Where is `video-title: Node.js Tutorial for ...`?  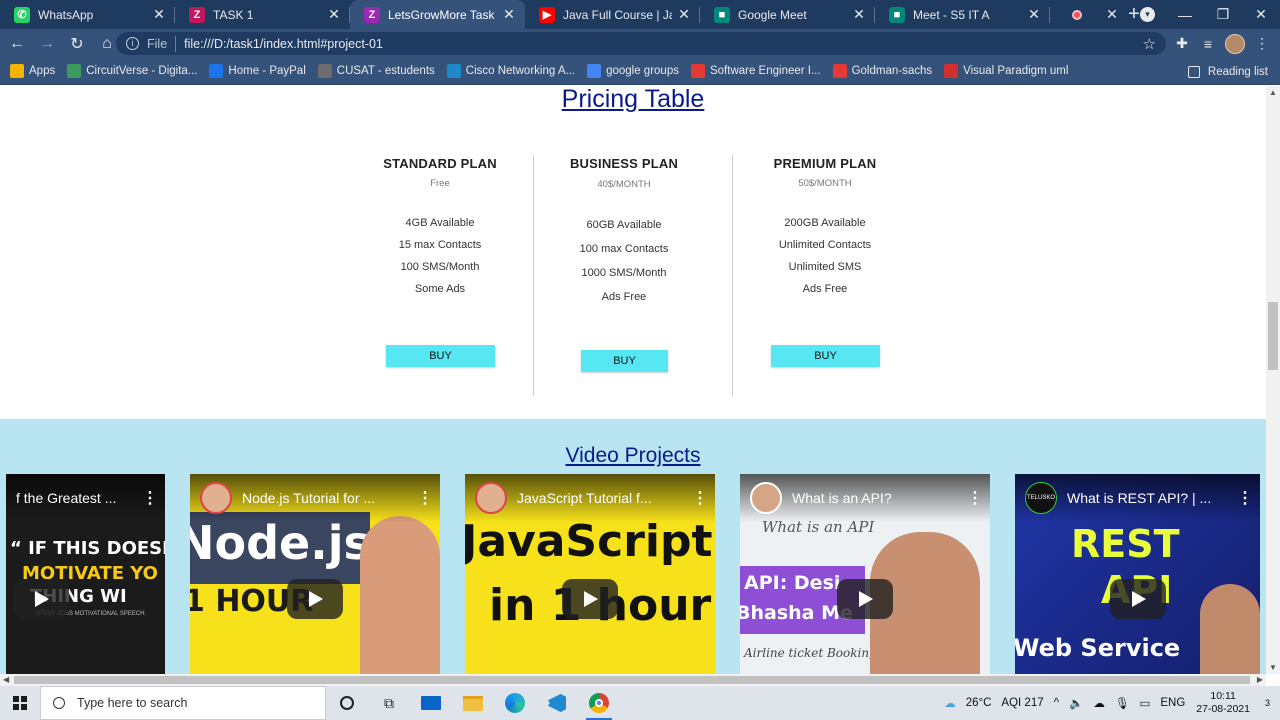
video-title: Node.js Tutorial for ... is located at coordinates (326, 498).